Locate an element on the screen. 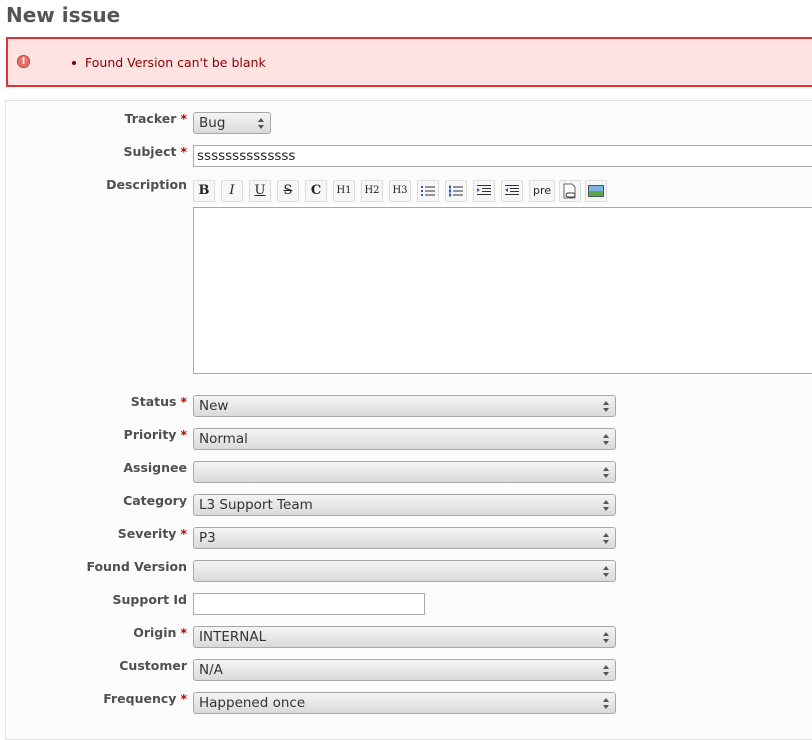 This screenshot has width=812, height=740. description-label: Description is located at coordinates (146, 184).